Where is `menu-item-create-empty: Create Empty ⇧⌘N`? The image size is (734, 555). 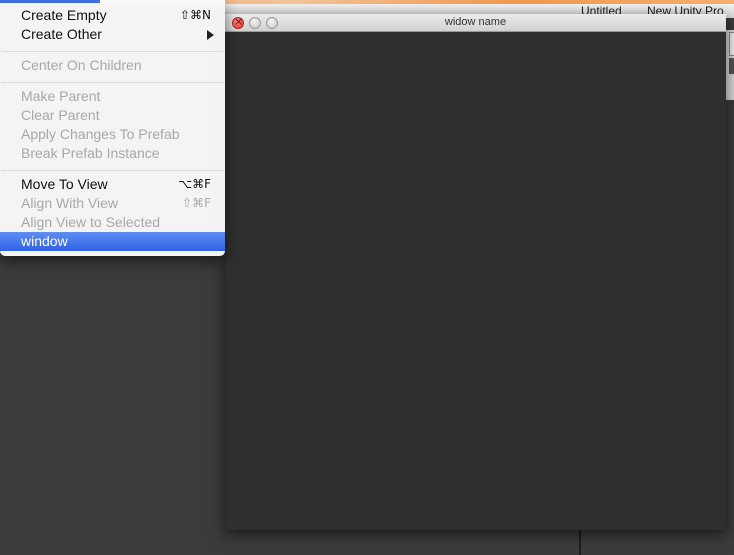 menu-item-create-empty: Create Empty ⇧⌘N is located at coordinates (112, 15).